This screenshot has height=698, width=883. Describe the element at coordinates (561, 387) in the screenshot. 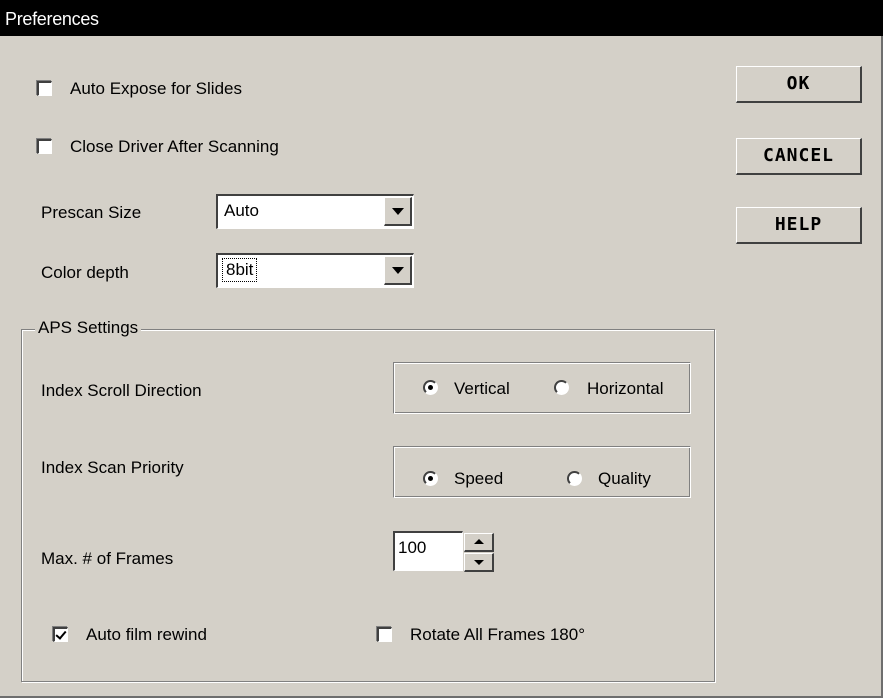

I see `horizontal-radio` at that location.